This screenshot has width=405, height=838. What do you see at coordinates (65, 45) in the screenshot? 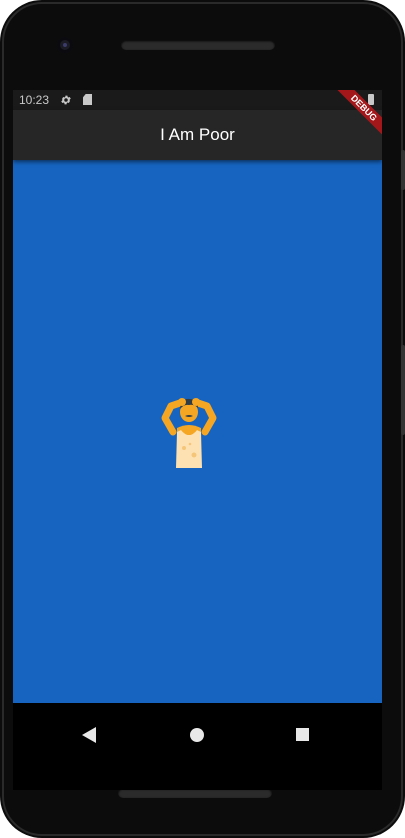
I see `front-camera` at bounding box center [65, 45].